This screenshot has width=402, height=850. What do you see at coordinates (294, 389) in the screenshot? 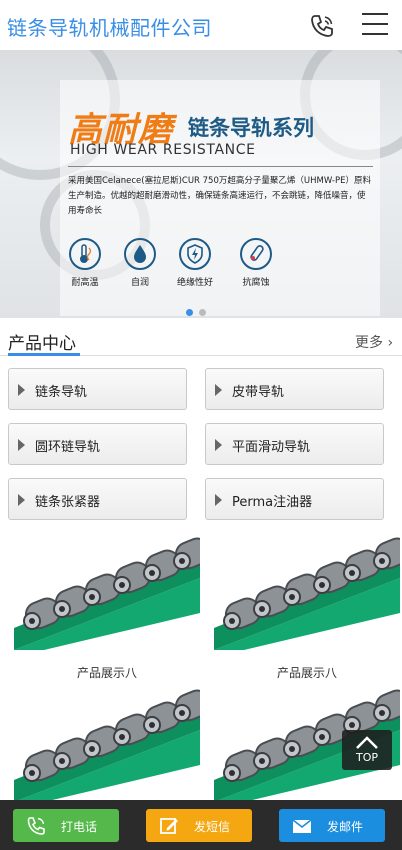
I see `category-button: 皮带导轨` at bounding box center [294, 389].